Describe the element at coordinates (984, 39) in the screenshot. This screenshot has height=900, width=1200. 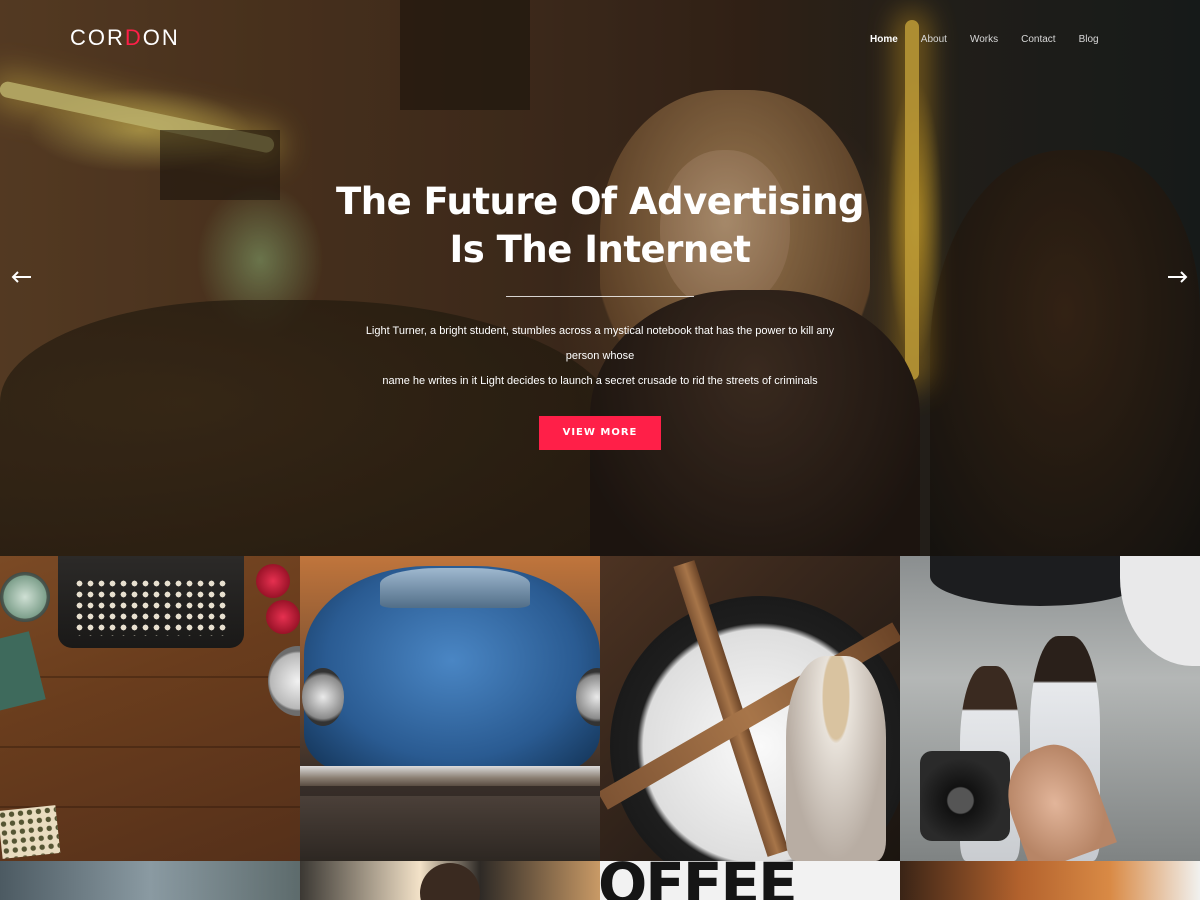
I see `nav-item-works: Works` at that location.